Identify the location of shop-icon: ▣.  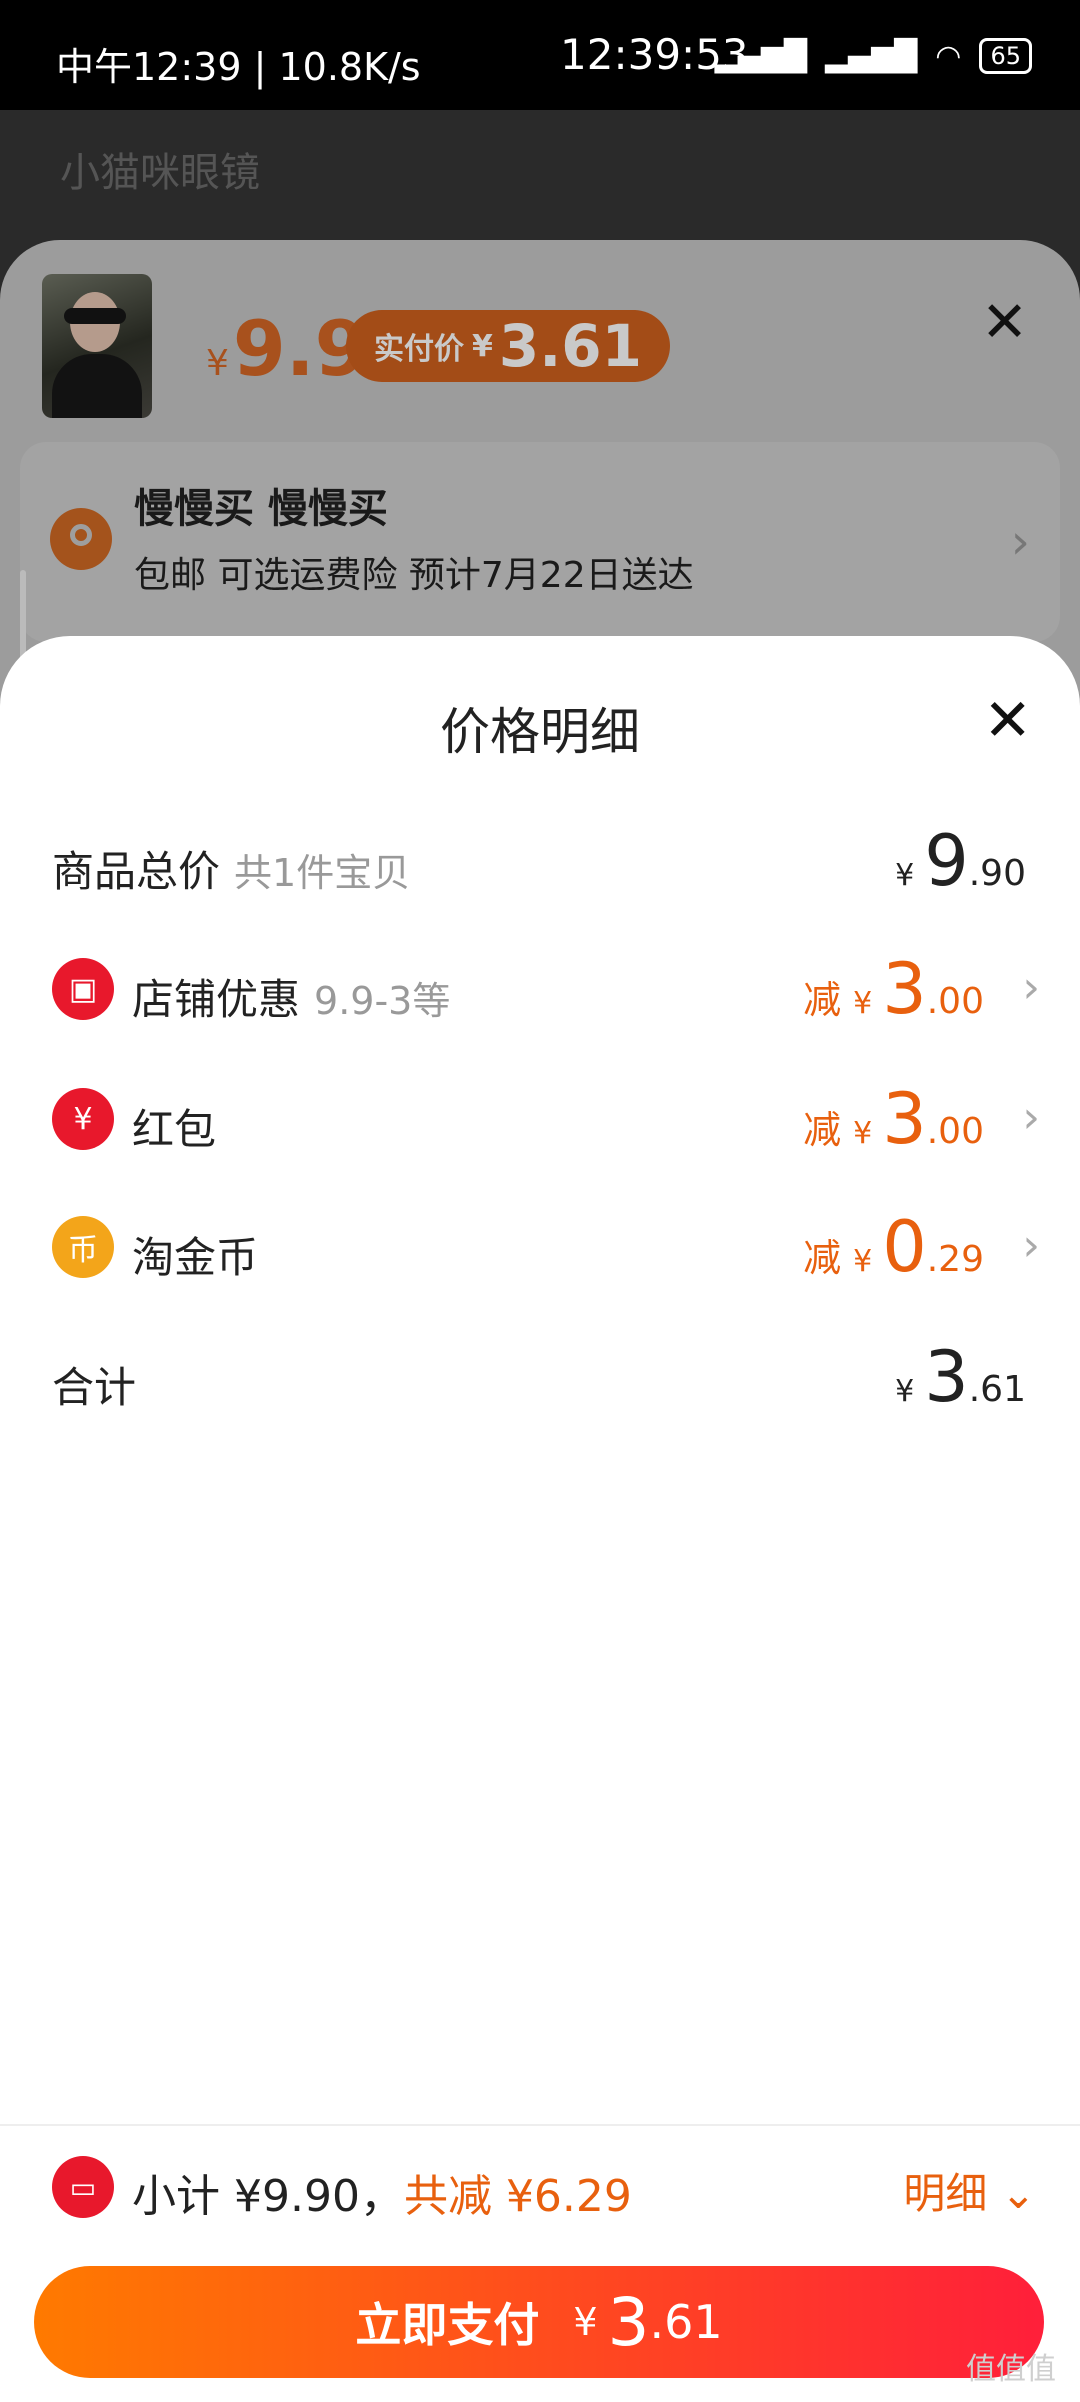
(83, 989).